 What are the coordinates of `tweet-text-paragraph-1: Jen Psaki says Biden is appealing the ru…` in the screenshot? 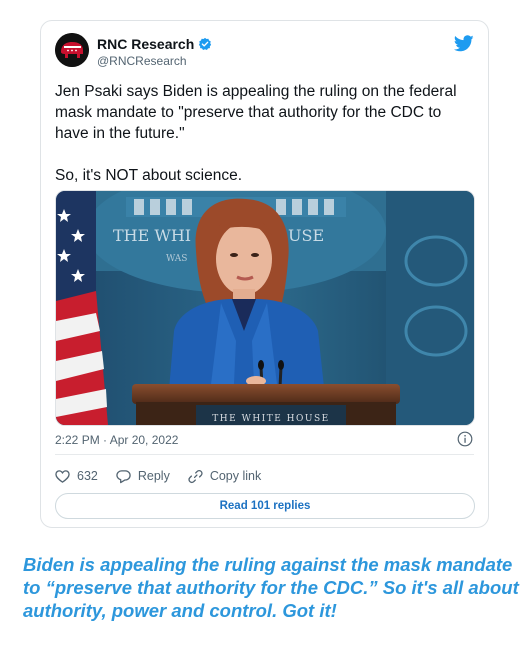 It's located at (256, 112).